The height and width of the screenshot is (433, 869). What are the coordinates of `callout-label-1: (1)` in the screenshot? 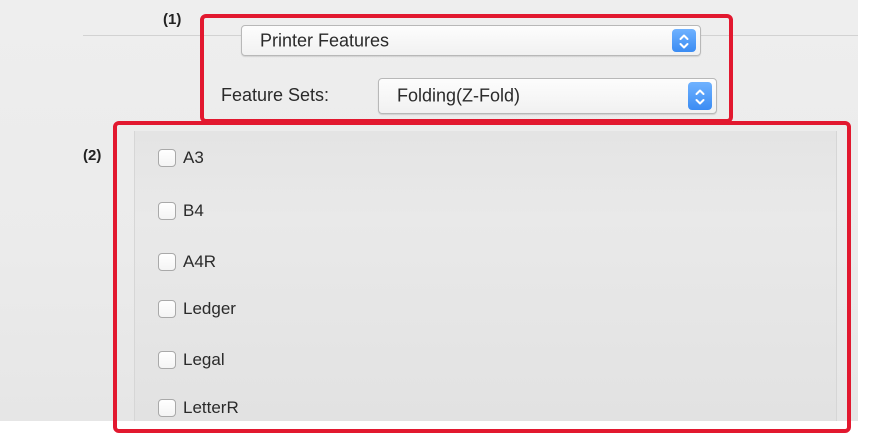 It's located at (172, 19).